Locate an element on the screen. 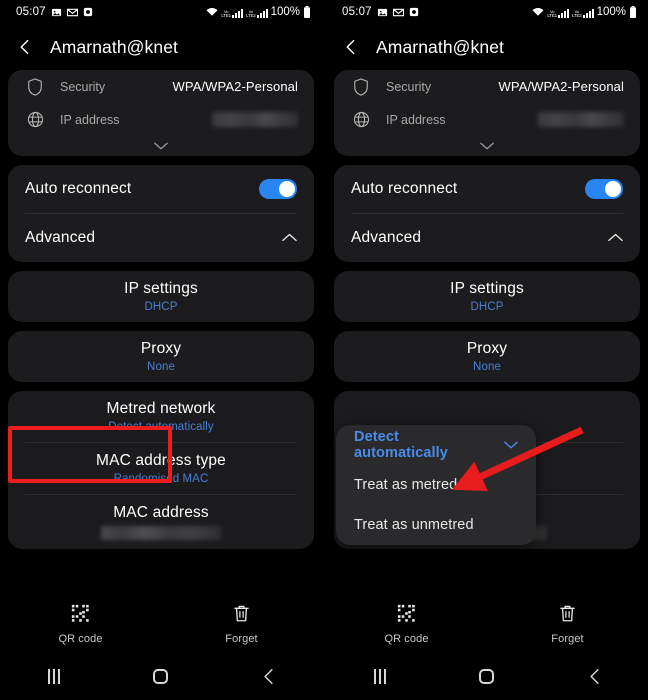 The height and width of the screenshot is (700, 648). forget-label: Forget is located at coordinates (241, 638).